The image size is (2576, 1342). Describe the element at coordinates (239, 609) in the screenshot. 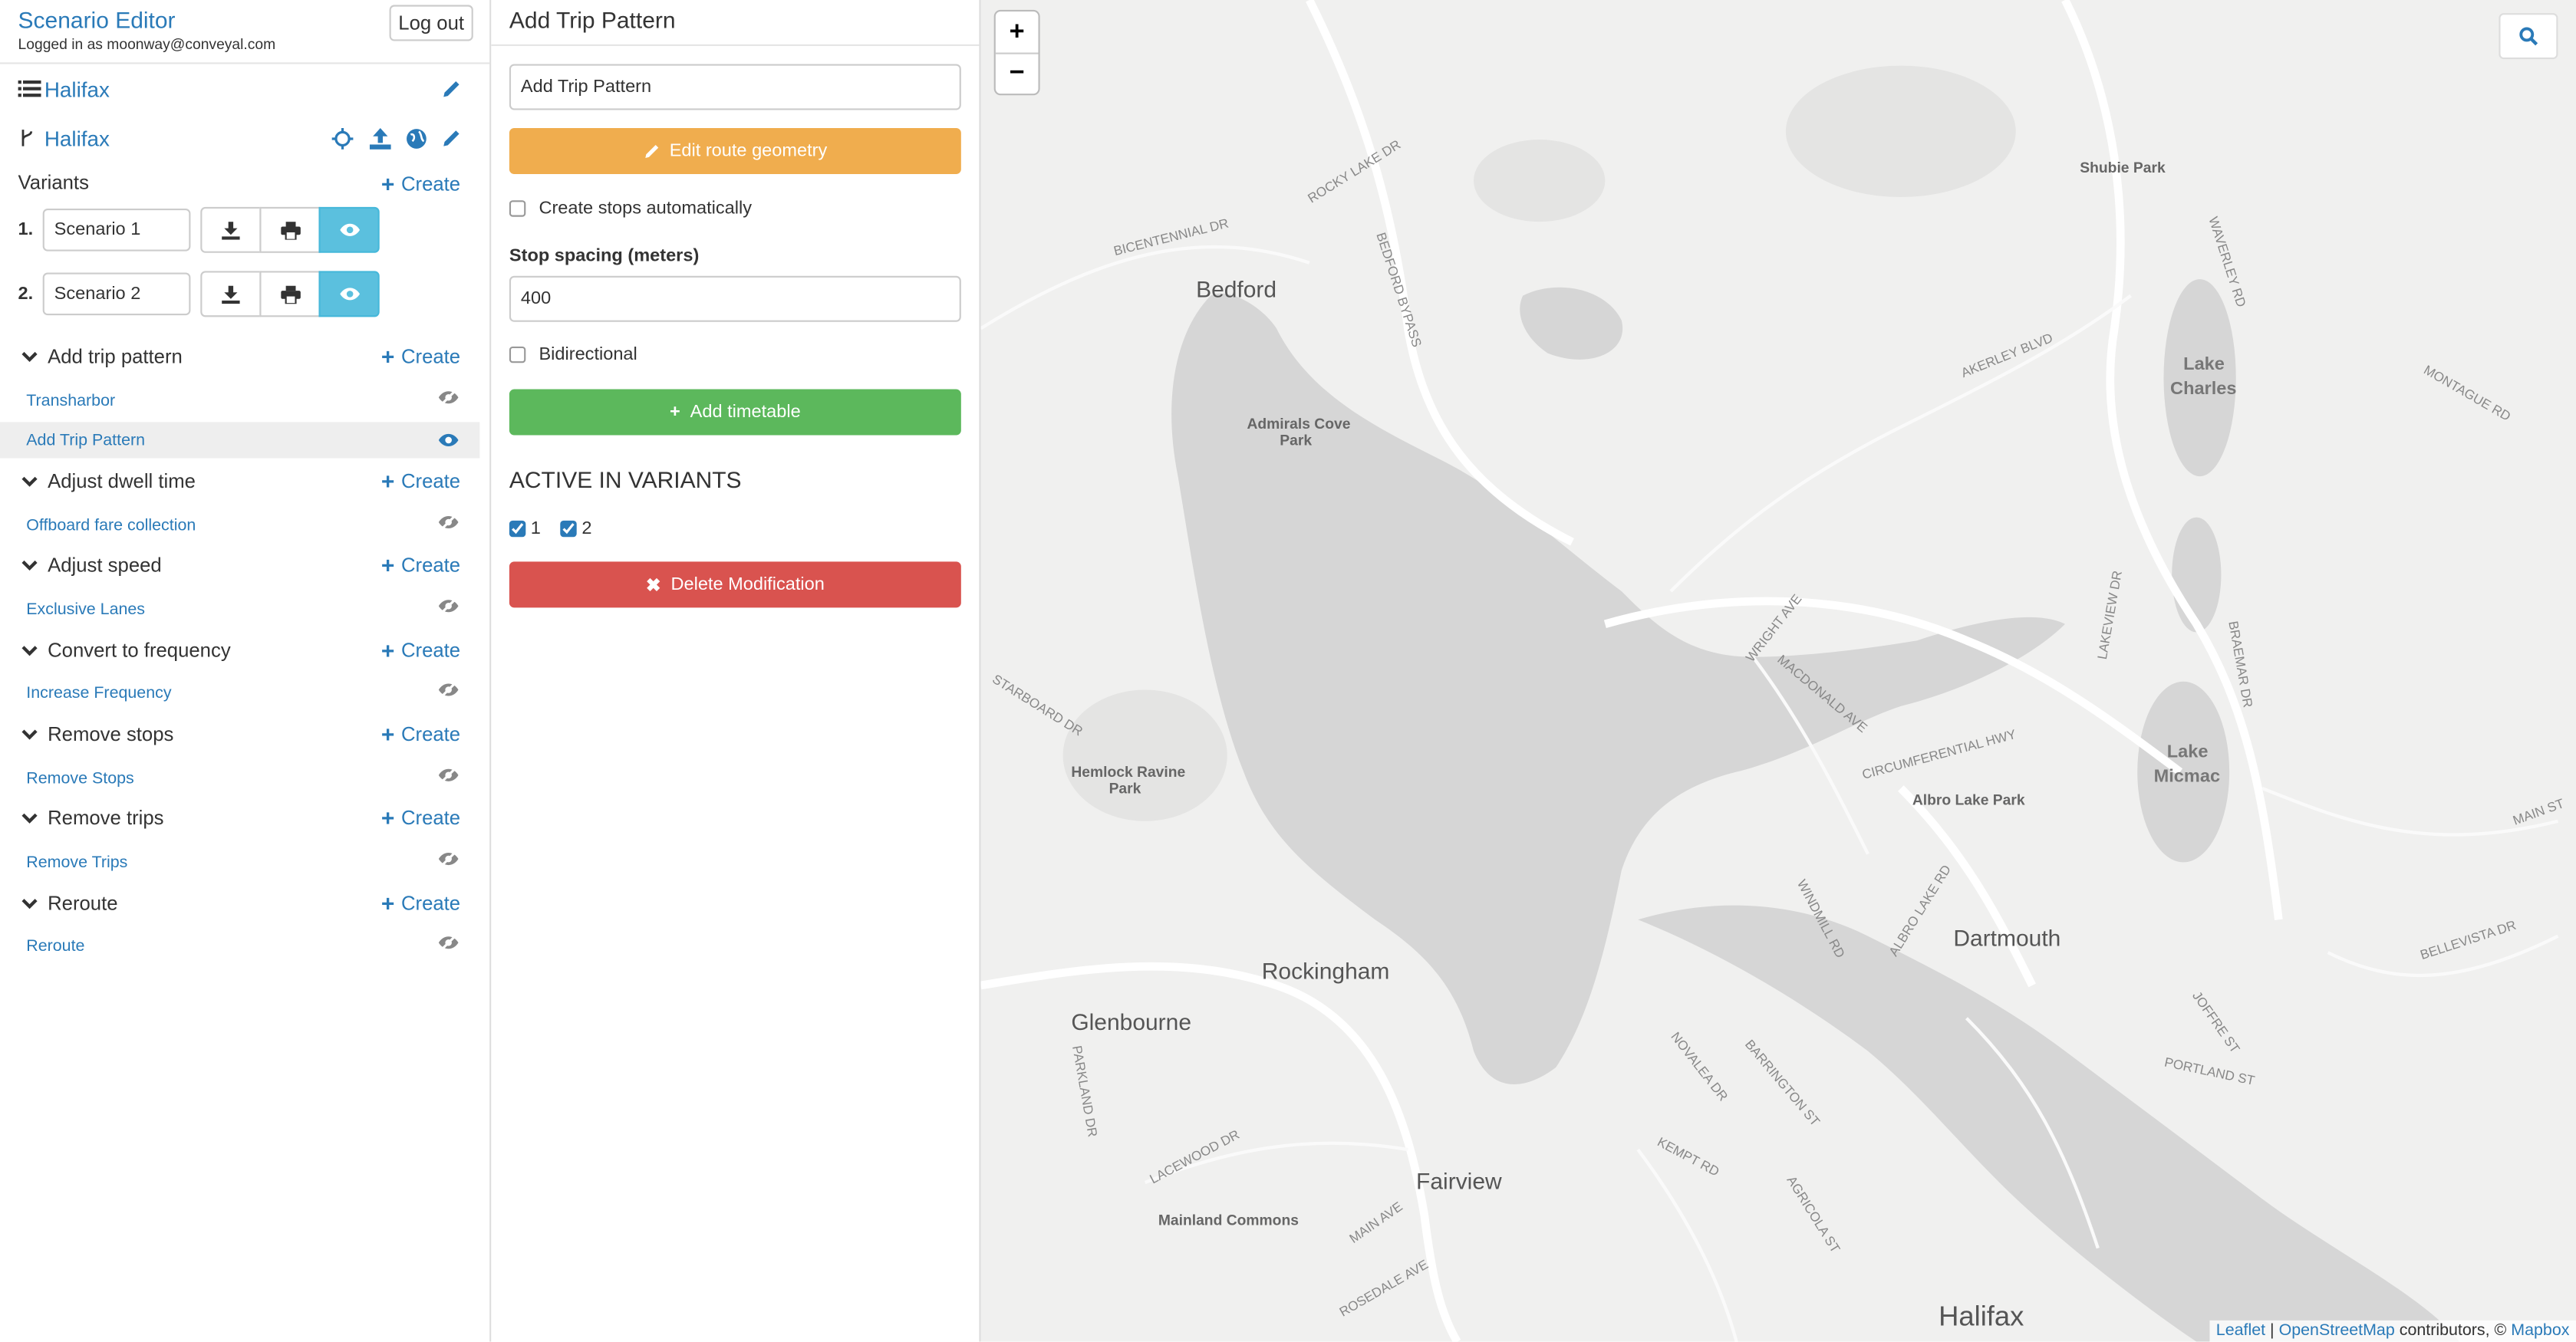

I see `modification-item: Exclusive Lanes` at that location.